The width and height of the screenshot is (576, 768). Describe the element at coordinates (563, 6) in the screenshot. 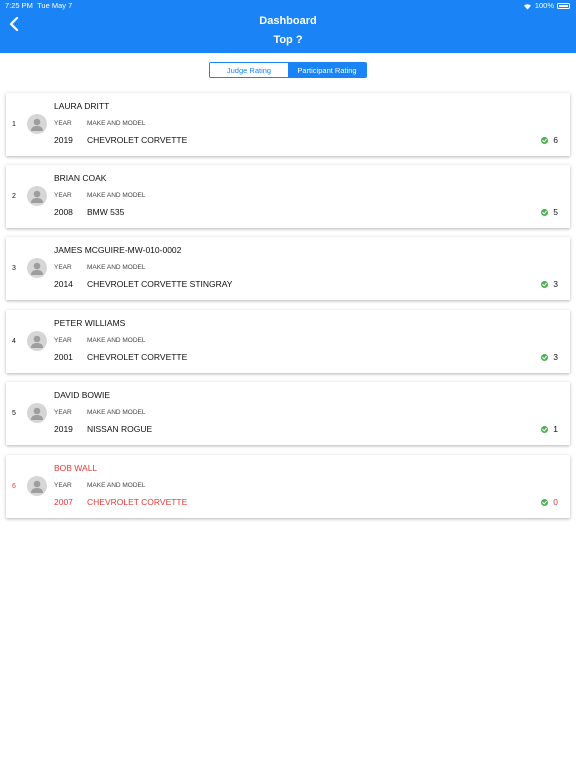

I see `battery-icon` at that location.